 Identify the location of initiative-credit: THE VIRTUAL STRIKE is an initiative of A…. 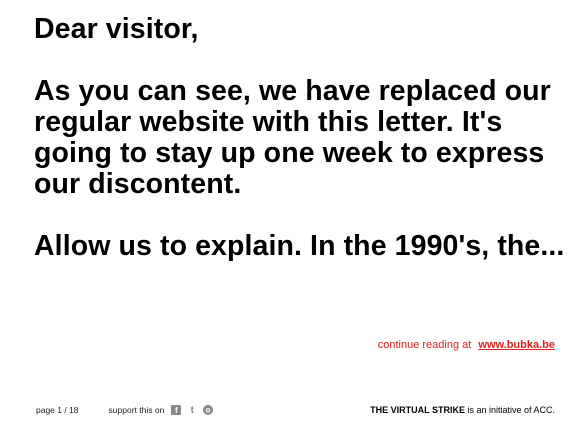
(462, 410).